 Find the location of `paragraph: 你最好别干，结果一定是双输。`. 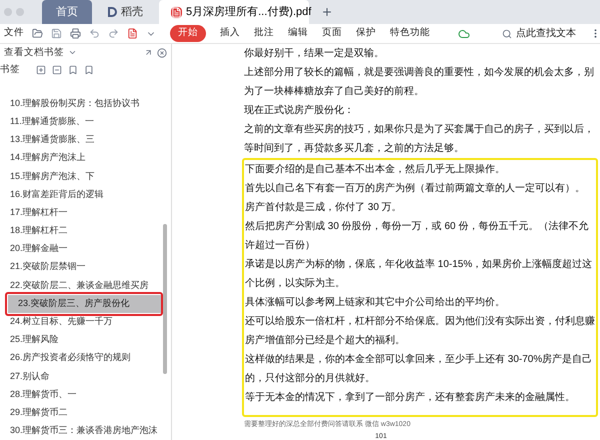

paragraph: 你最好别干，结果一定是双输。 is located at coordinates (314, 53).